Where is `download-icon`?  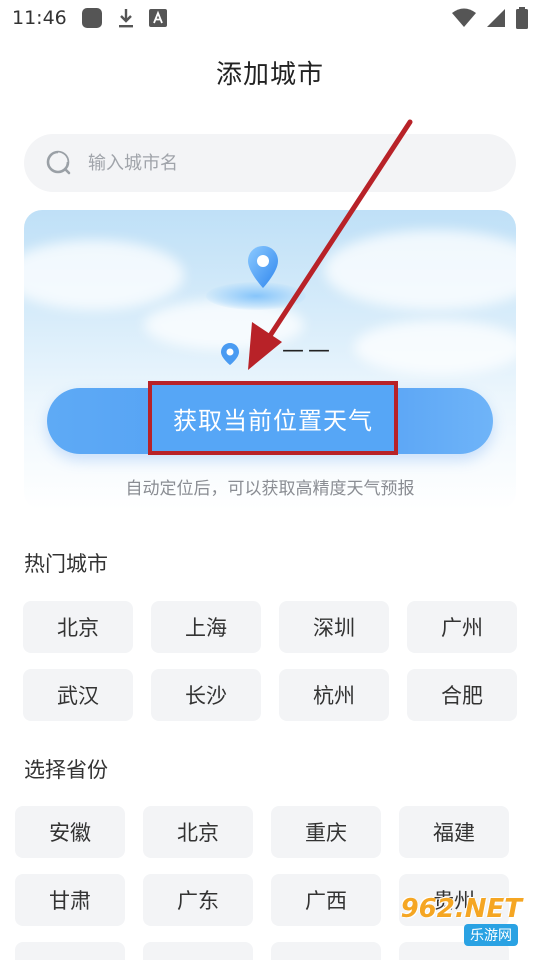 download-icon is located at coordinates (126, 18).